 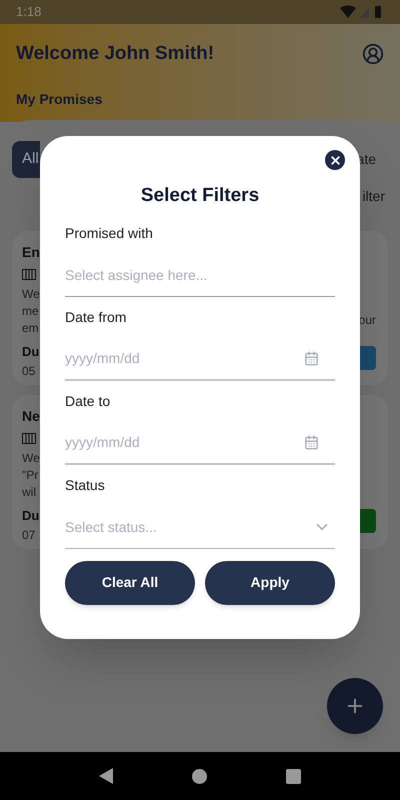 What do you see at coordinates (88, 401) in the screenshot?
I see `field-label: Date to` at bounding box center [88, 401].